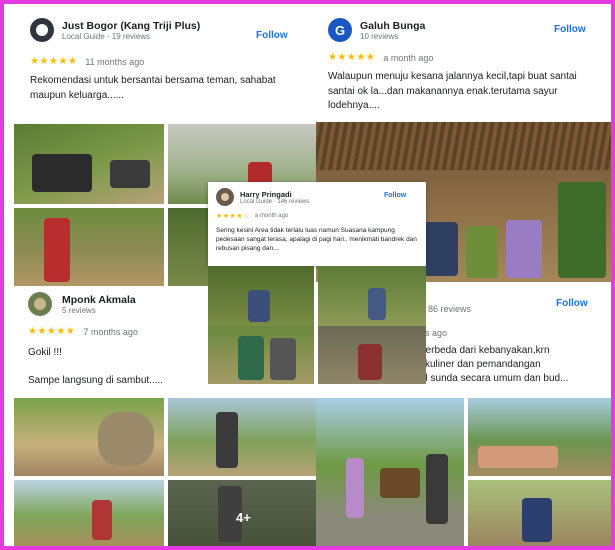  What do you see at coordinates (450, 309) in the screenshot?
I see `reviewer-meta: 86 reviews` at bounding box center [450, 309].